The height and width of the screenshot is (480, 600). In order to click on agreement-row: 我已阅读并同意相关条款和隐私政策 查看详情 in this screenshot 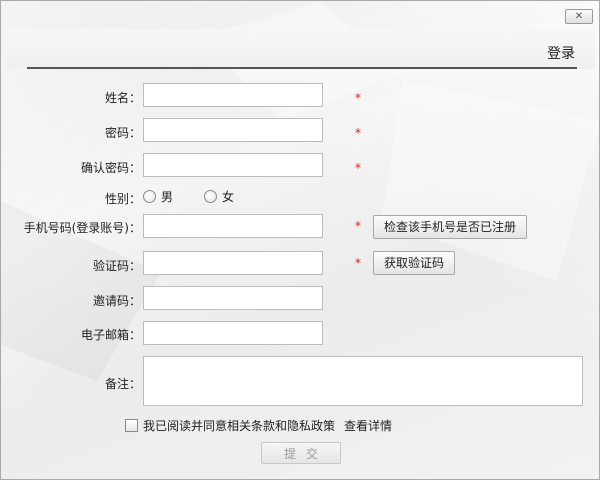, I will do `click(258, 425)`.